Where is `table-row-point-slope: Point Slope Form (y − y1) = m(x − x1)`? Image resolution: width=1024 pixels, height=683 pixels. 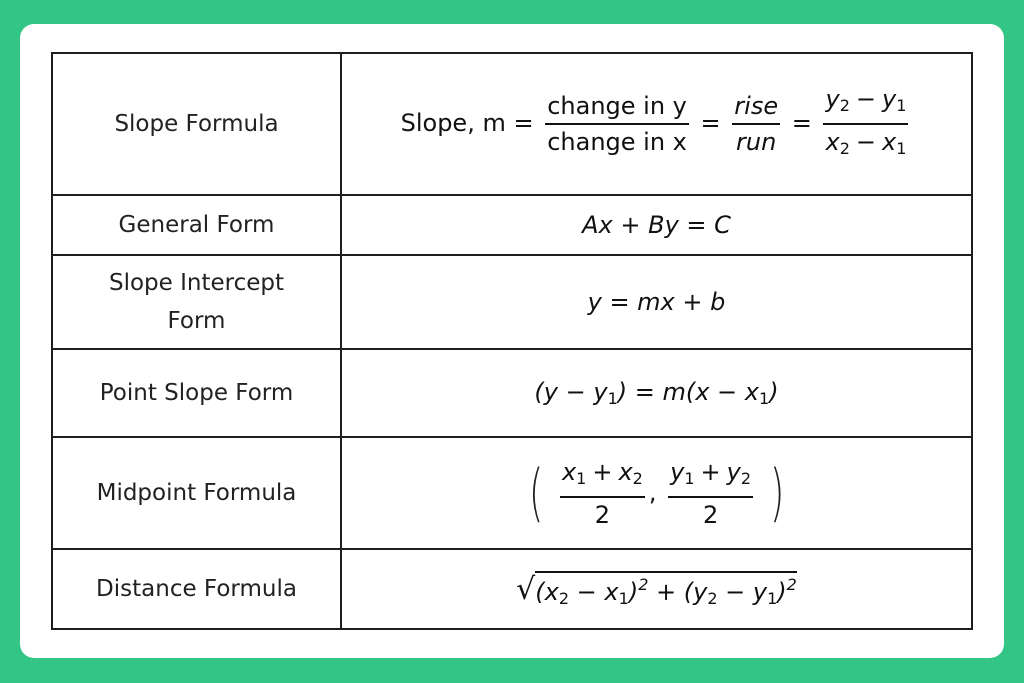 table-row-point-slope: Point Slope Form (y − y1) = m(x − x1) is located at coordinates (512, 393).